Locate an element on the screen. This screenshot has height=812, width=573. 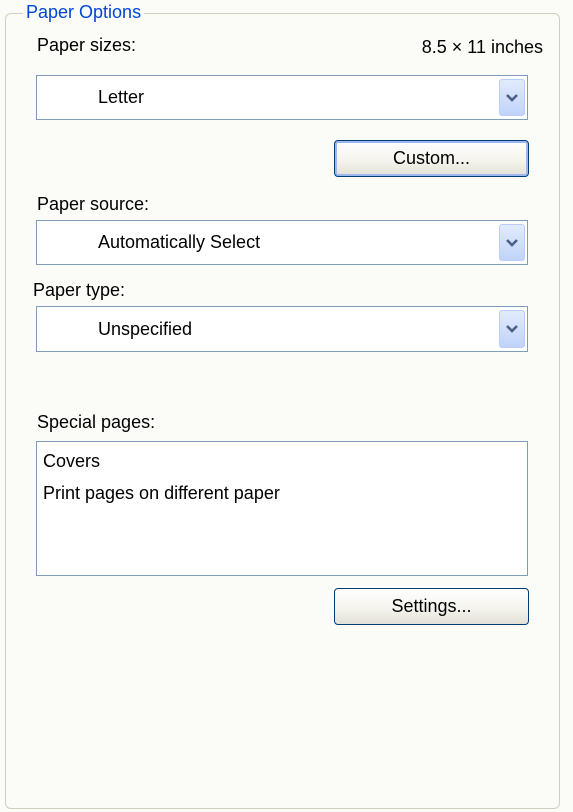
paper-source-value: Automatically Select is located at coordinates (179, 242).